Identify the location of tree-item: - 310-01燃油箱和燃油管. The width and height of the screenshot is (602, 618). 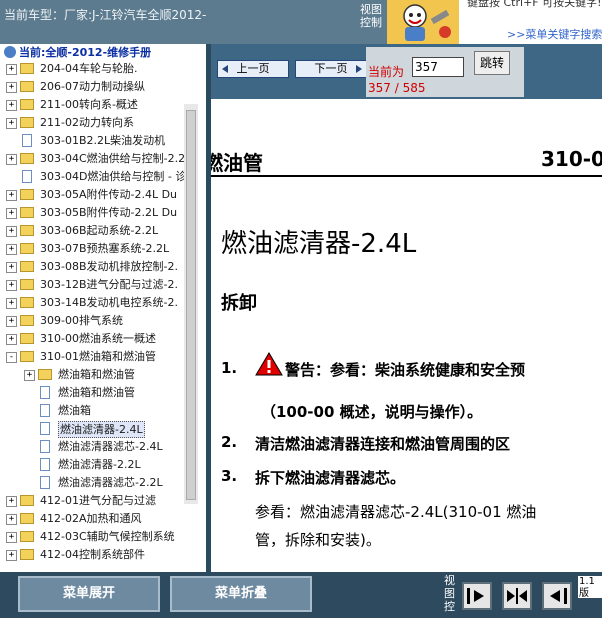
(92, 357).